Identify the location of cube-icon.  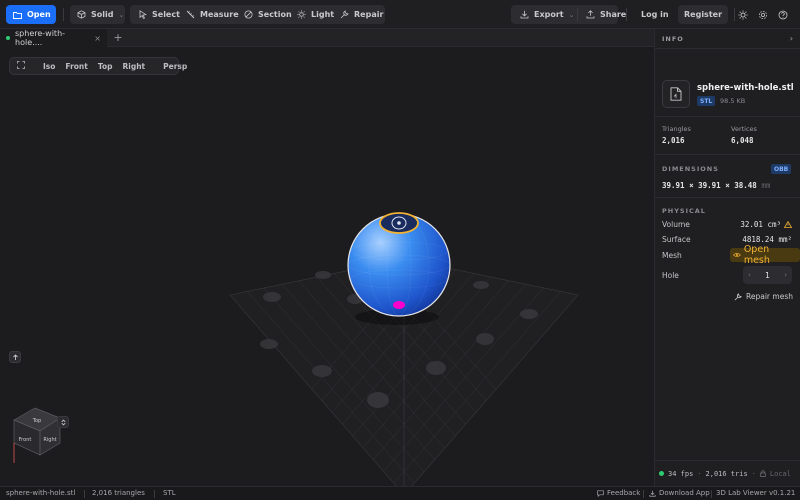
(81, 14).